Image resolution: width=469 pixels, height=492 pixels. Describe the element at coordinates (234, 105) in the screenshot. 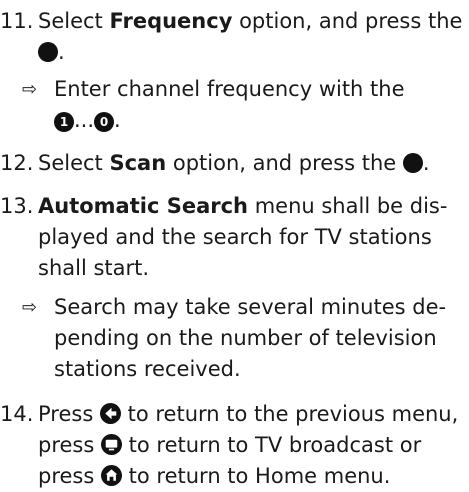

I see `result-bullet: ⇨ Enter channel frequency with the 1... 0.` at that location.